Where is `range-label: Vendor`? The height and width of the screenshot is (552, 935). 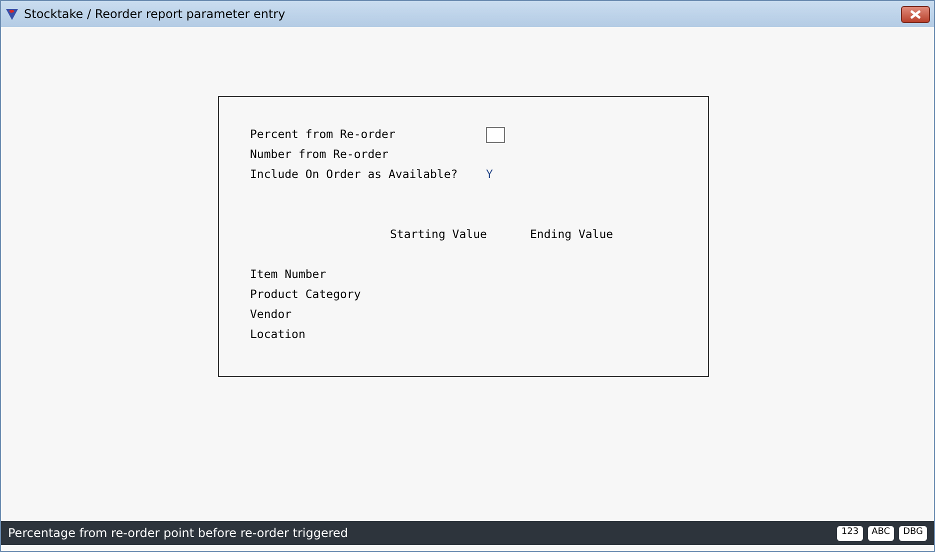
range-label: Vendor is located at coordinates (271, 315).